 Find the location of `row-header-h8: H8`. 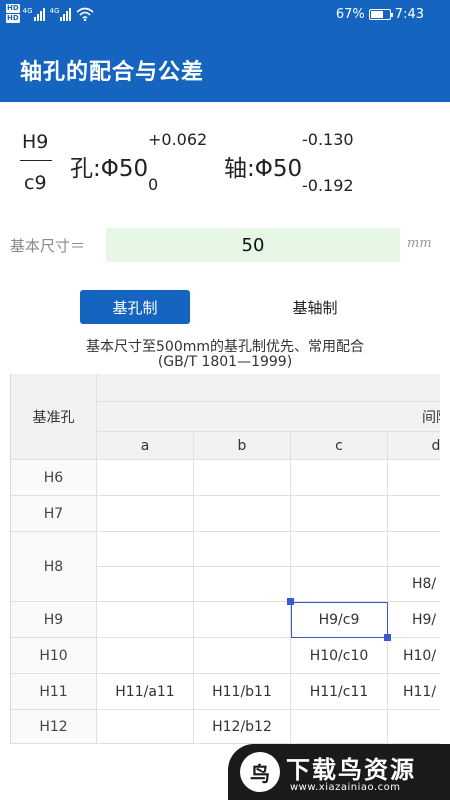

row-header-h8: H8 is located at coordinates (54, 567).